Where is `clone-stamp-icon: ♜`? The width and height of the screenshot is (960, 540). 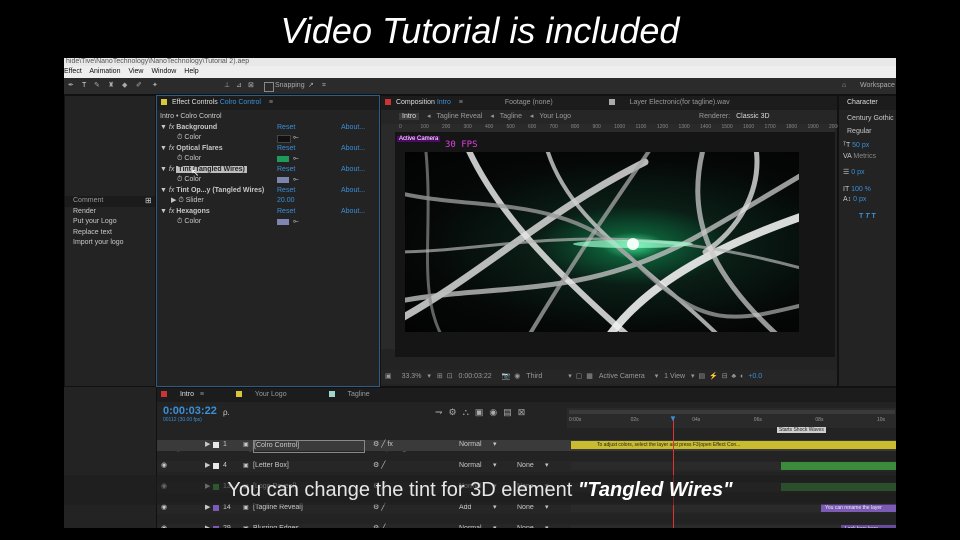 clone-stamp-icon: ♜ is located at coordinates (111, 86).